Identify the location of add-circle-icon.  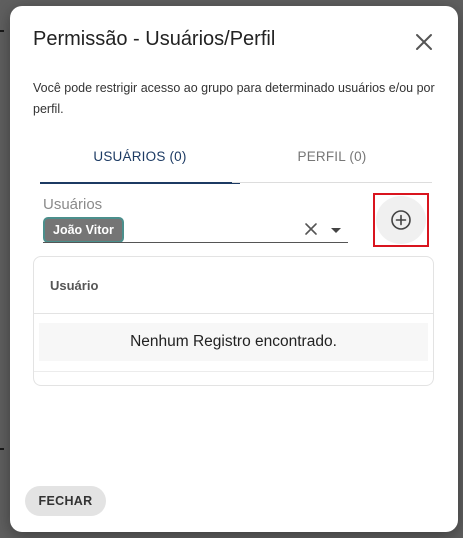
(401, 220).